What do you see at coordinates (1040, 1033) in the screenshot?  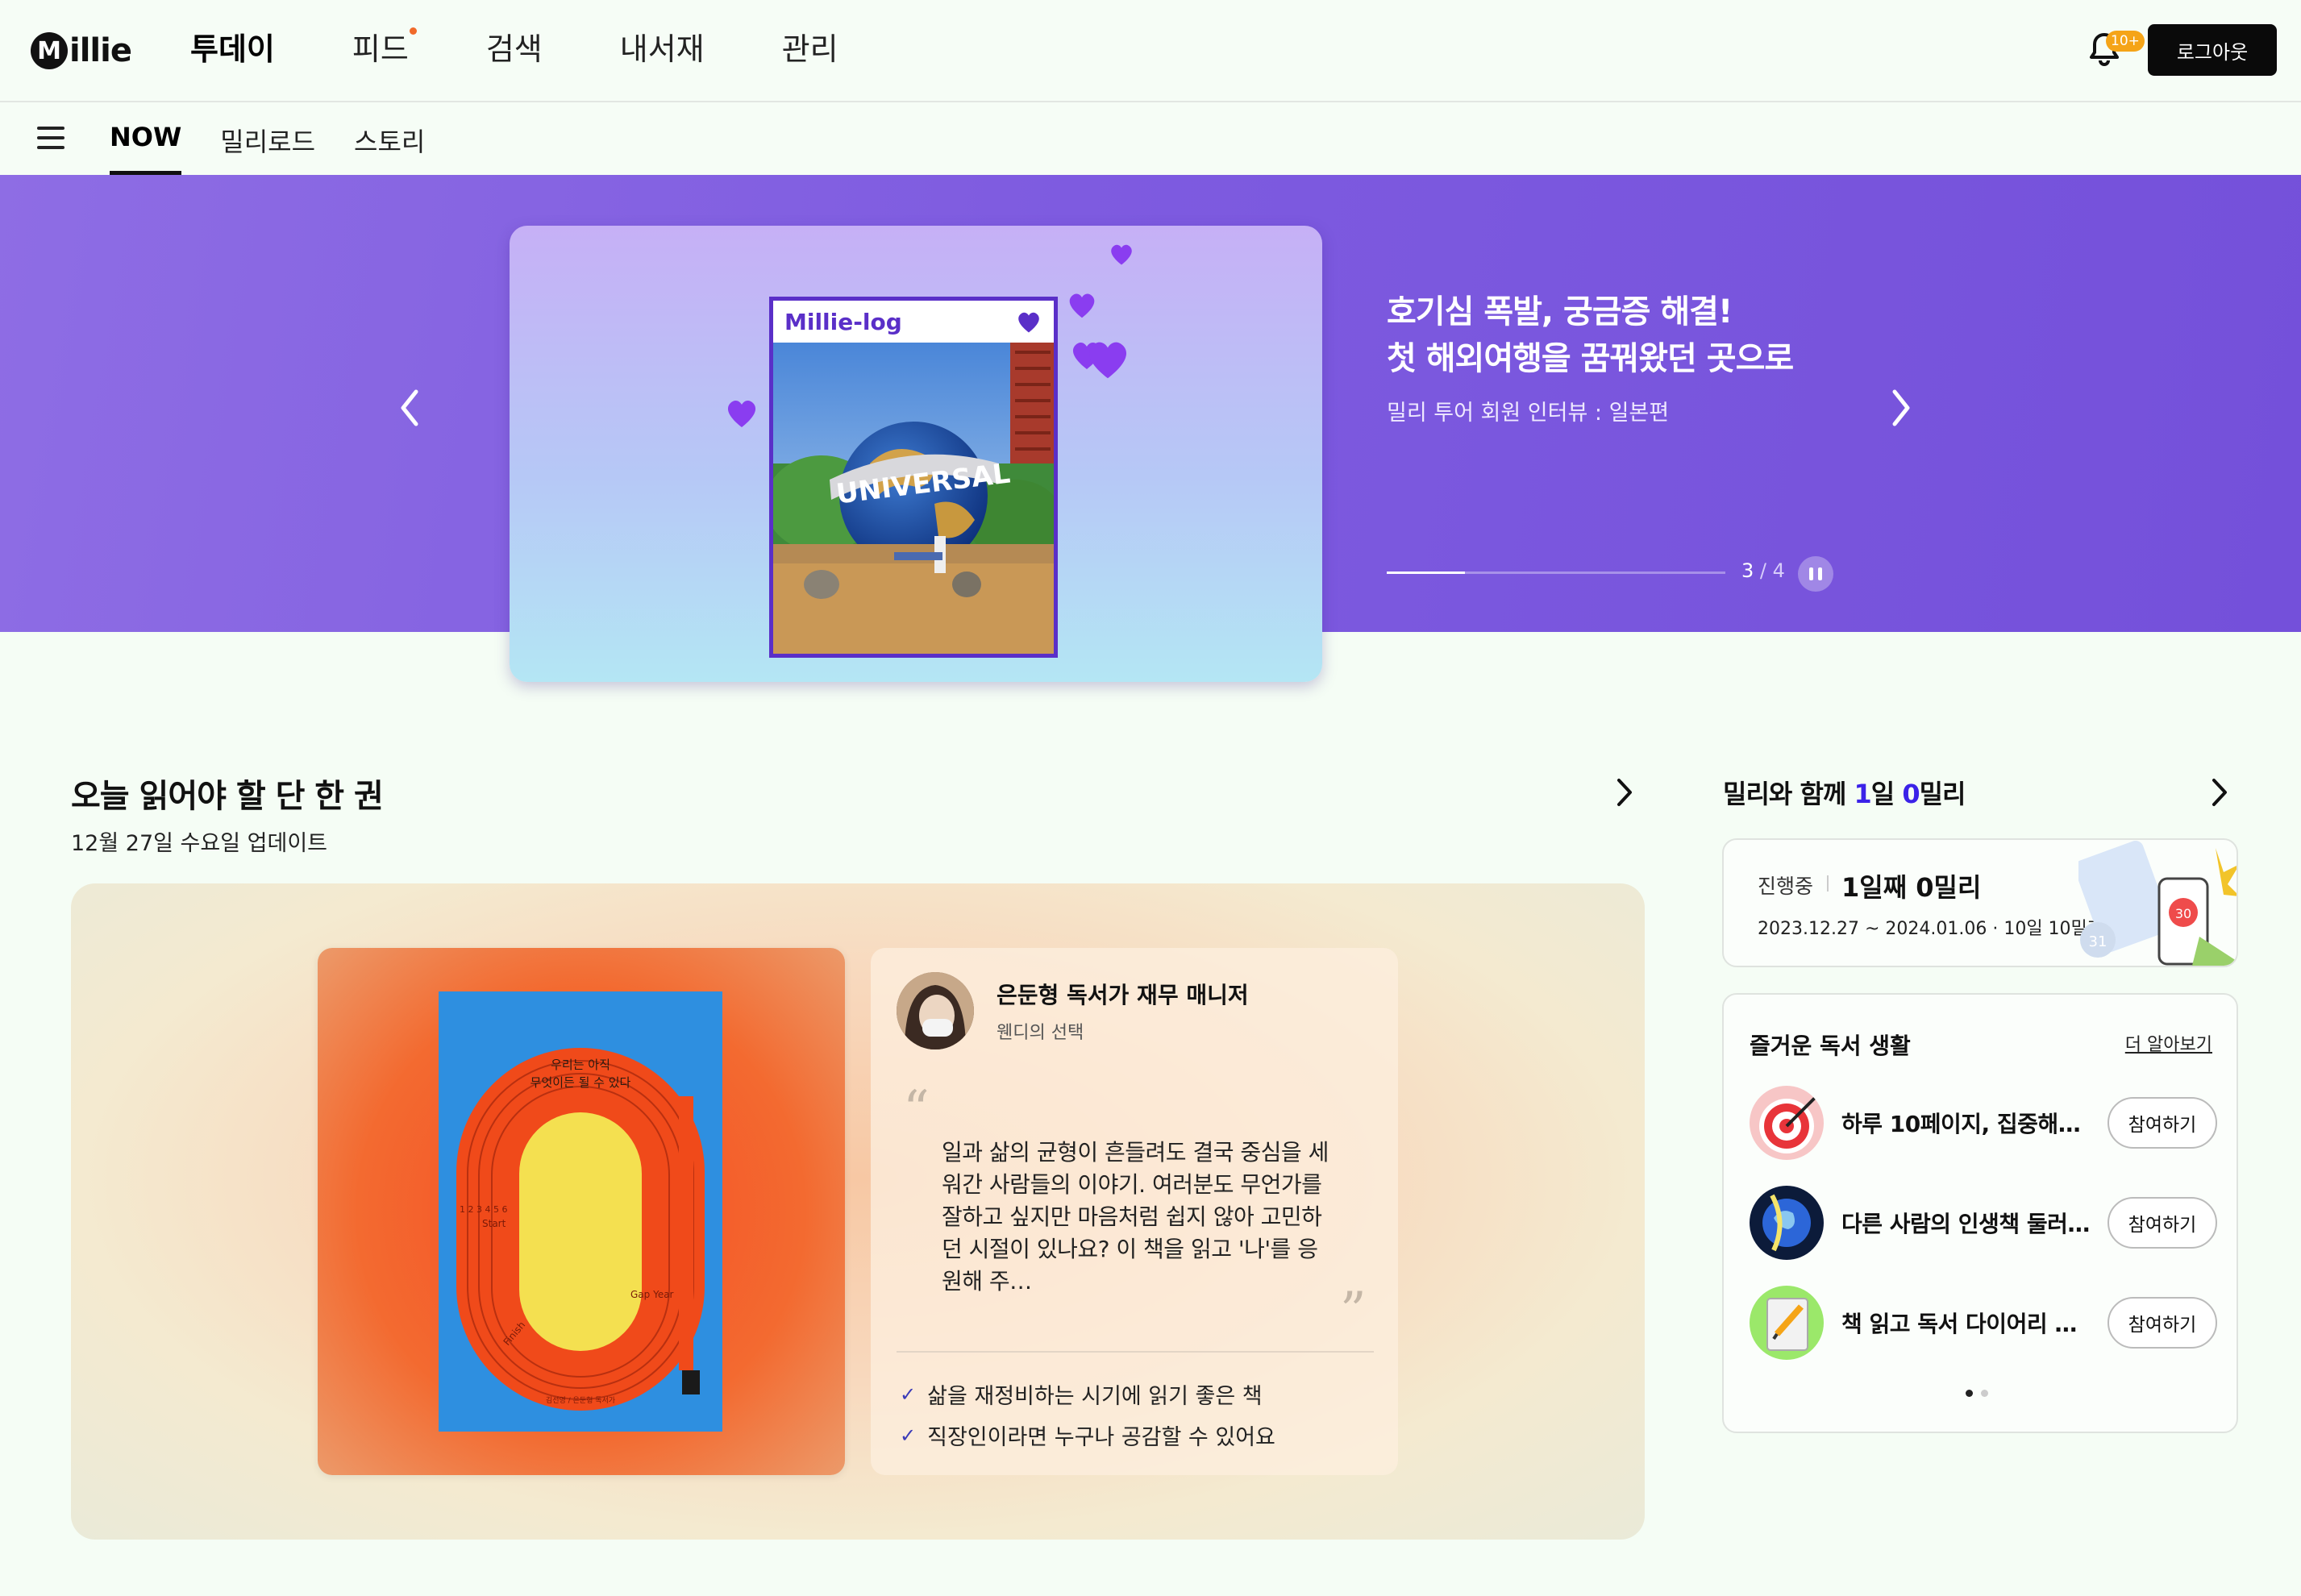 I see `reviewer-role: 웬디의 선택` at bounding box center [1040, 1033].